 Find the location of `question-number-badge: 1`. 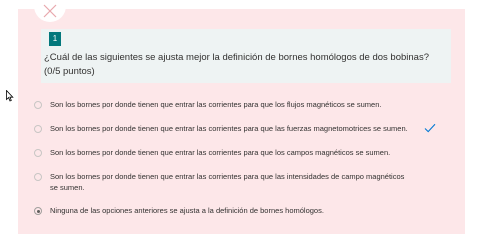

question-number-badge: 1 is located at coordinates (55, 39).